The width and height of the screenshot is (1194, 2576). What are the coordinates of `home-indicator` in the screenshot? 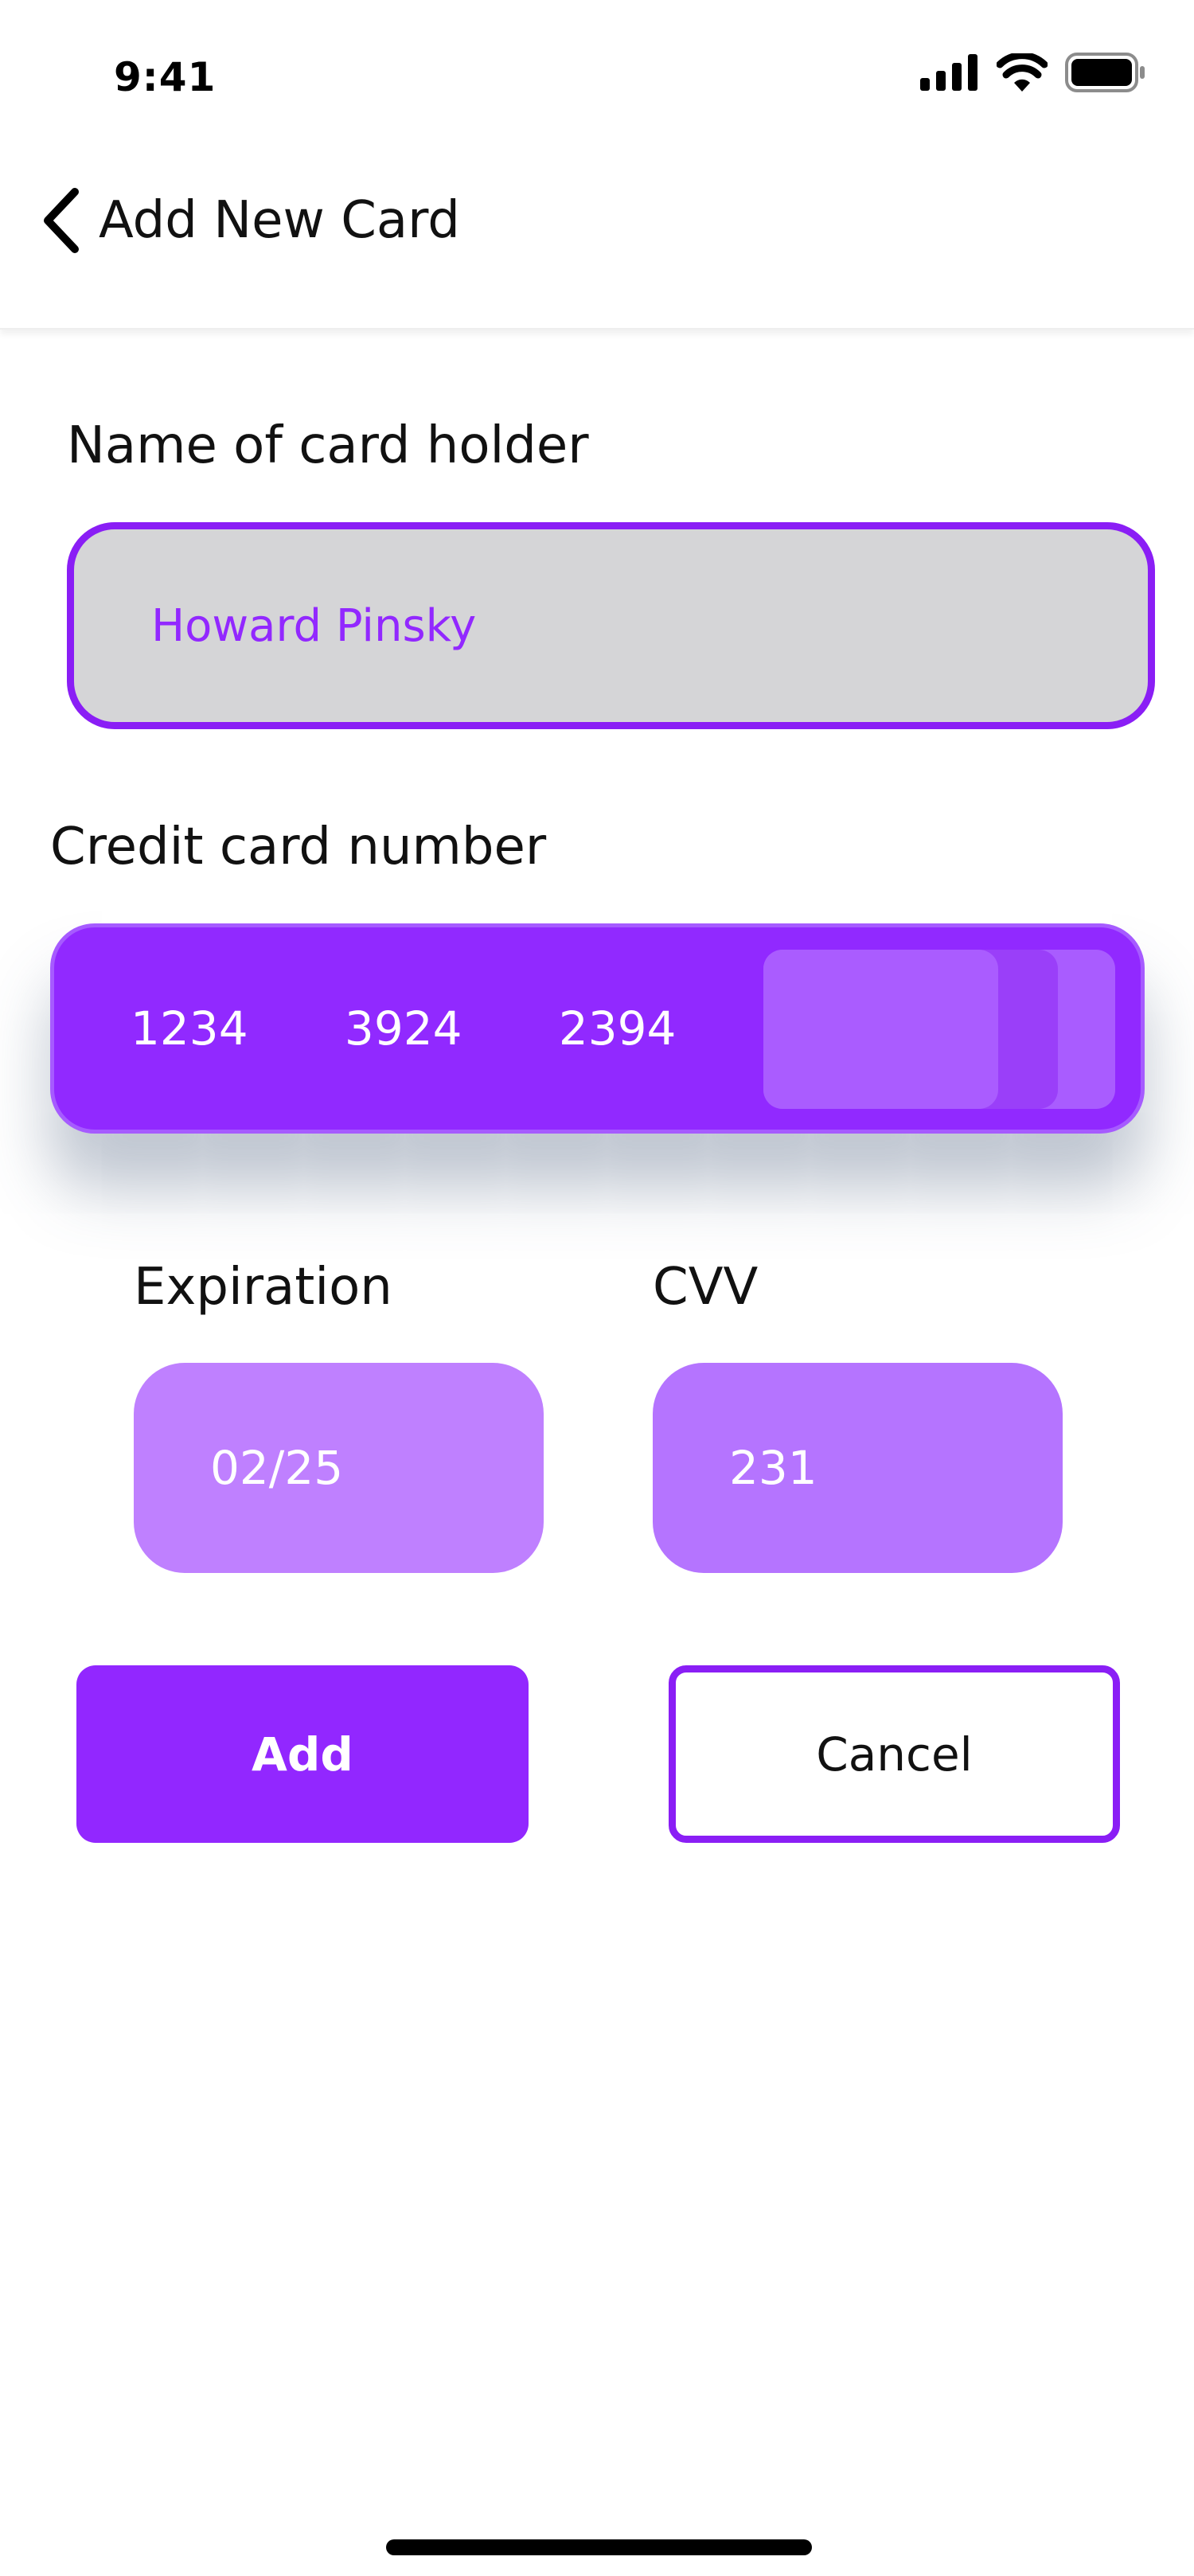 It's located at (599, 2547).